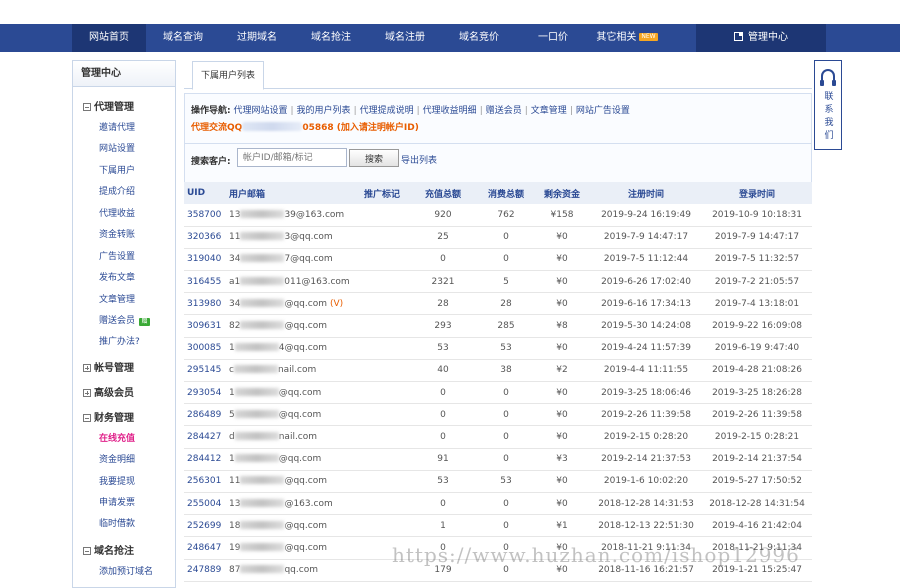 The width and height of the screenshot is (900, 588). Describe the element at coordinates (405, 38) in the screenshot. I see `nav-domain-register: 域名注册` at that location.